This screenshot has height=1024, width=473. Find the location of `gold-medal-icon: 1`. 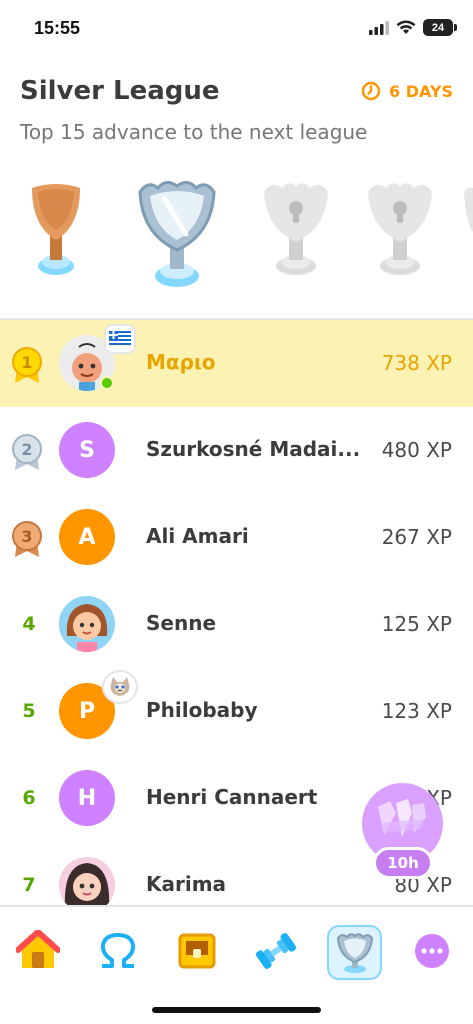

gold-medal-icon: 1 is located at coordinates (27, 365).